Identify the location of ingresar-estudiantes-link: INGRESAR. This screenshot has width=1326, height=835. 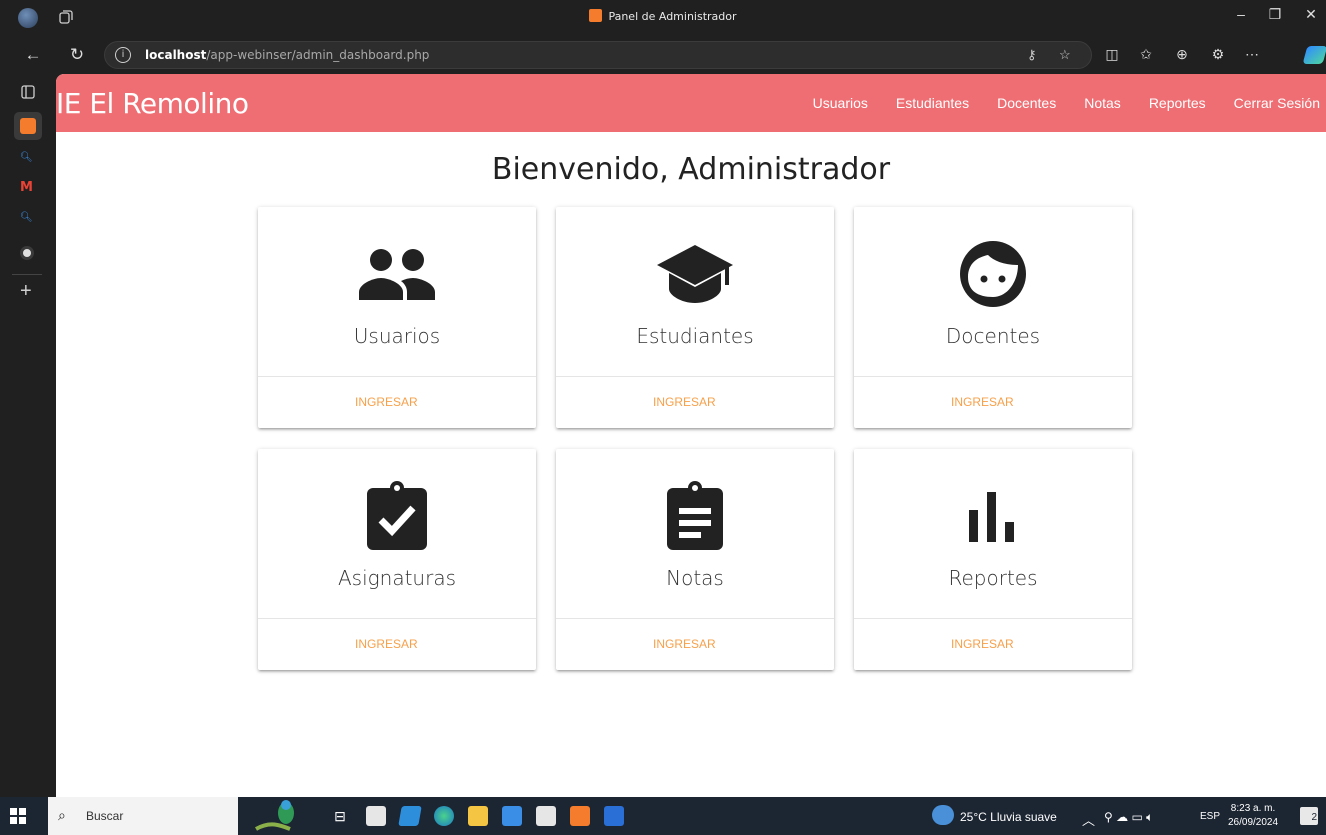
(684, 402).